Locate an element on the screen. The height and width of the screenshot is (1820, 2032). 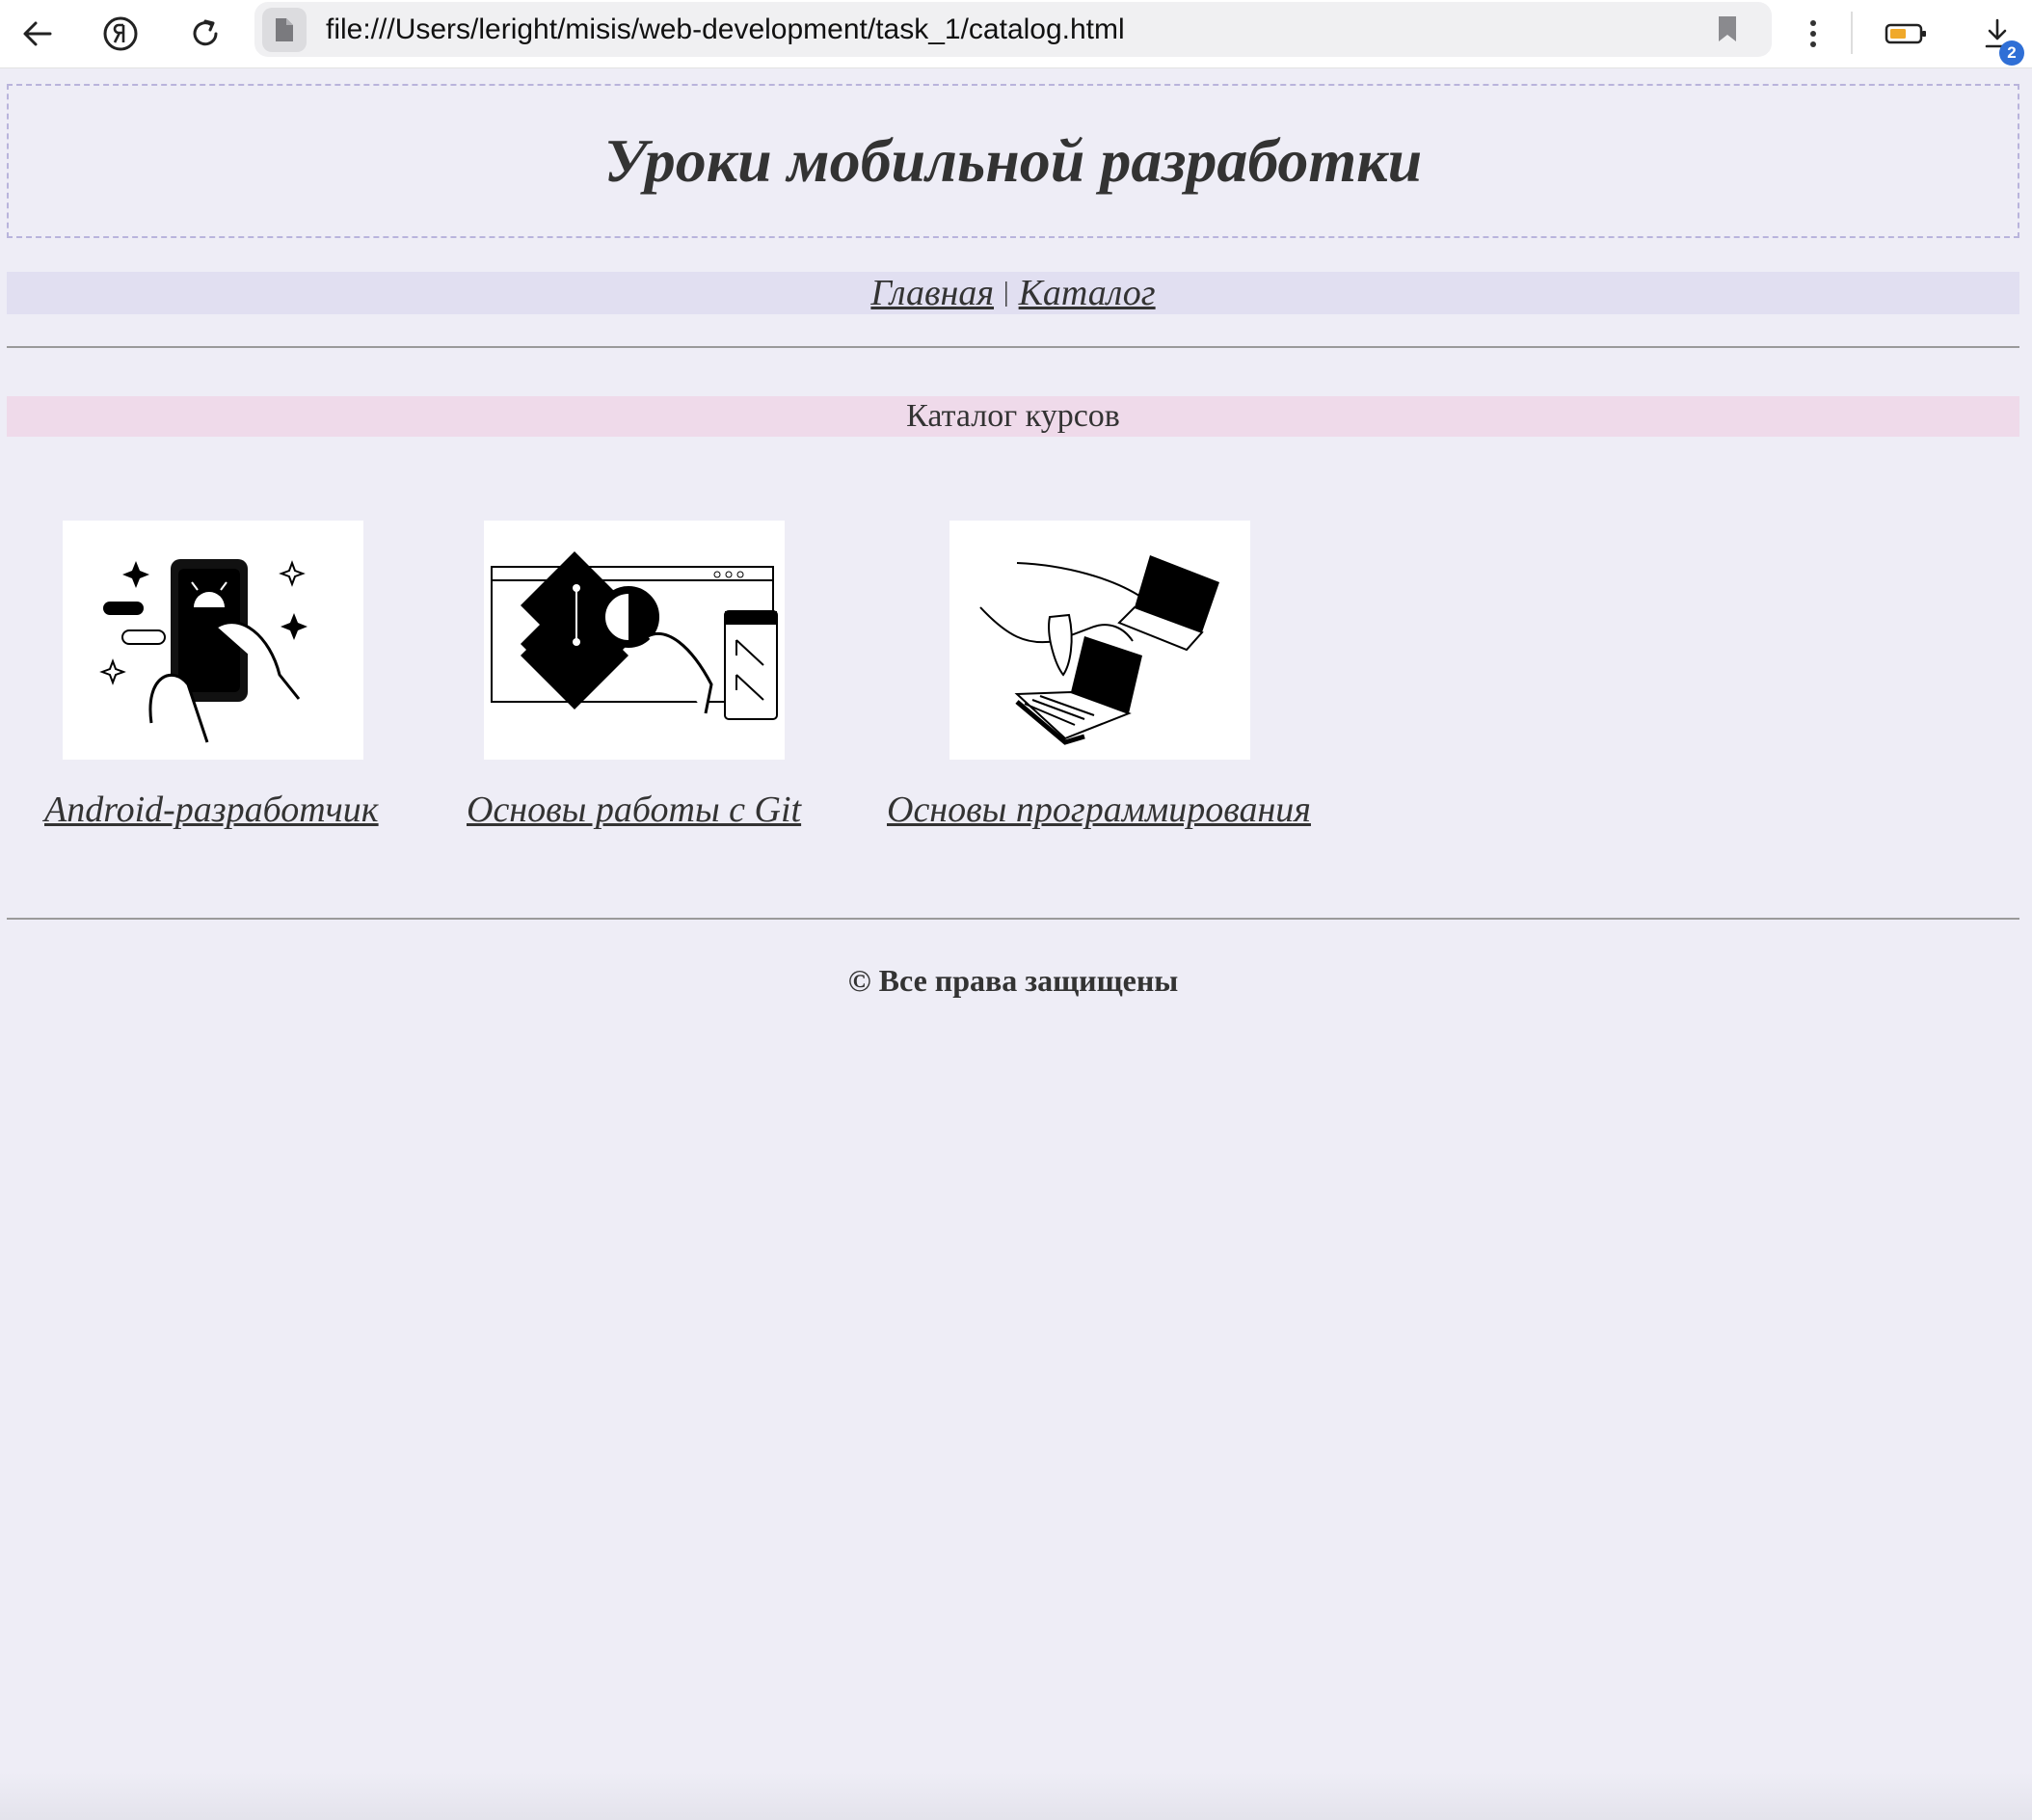
yandex-button is located at coordinates (120, 34).